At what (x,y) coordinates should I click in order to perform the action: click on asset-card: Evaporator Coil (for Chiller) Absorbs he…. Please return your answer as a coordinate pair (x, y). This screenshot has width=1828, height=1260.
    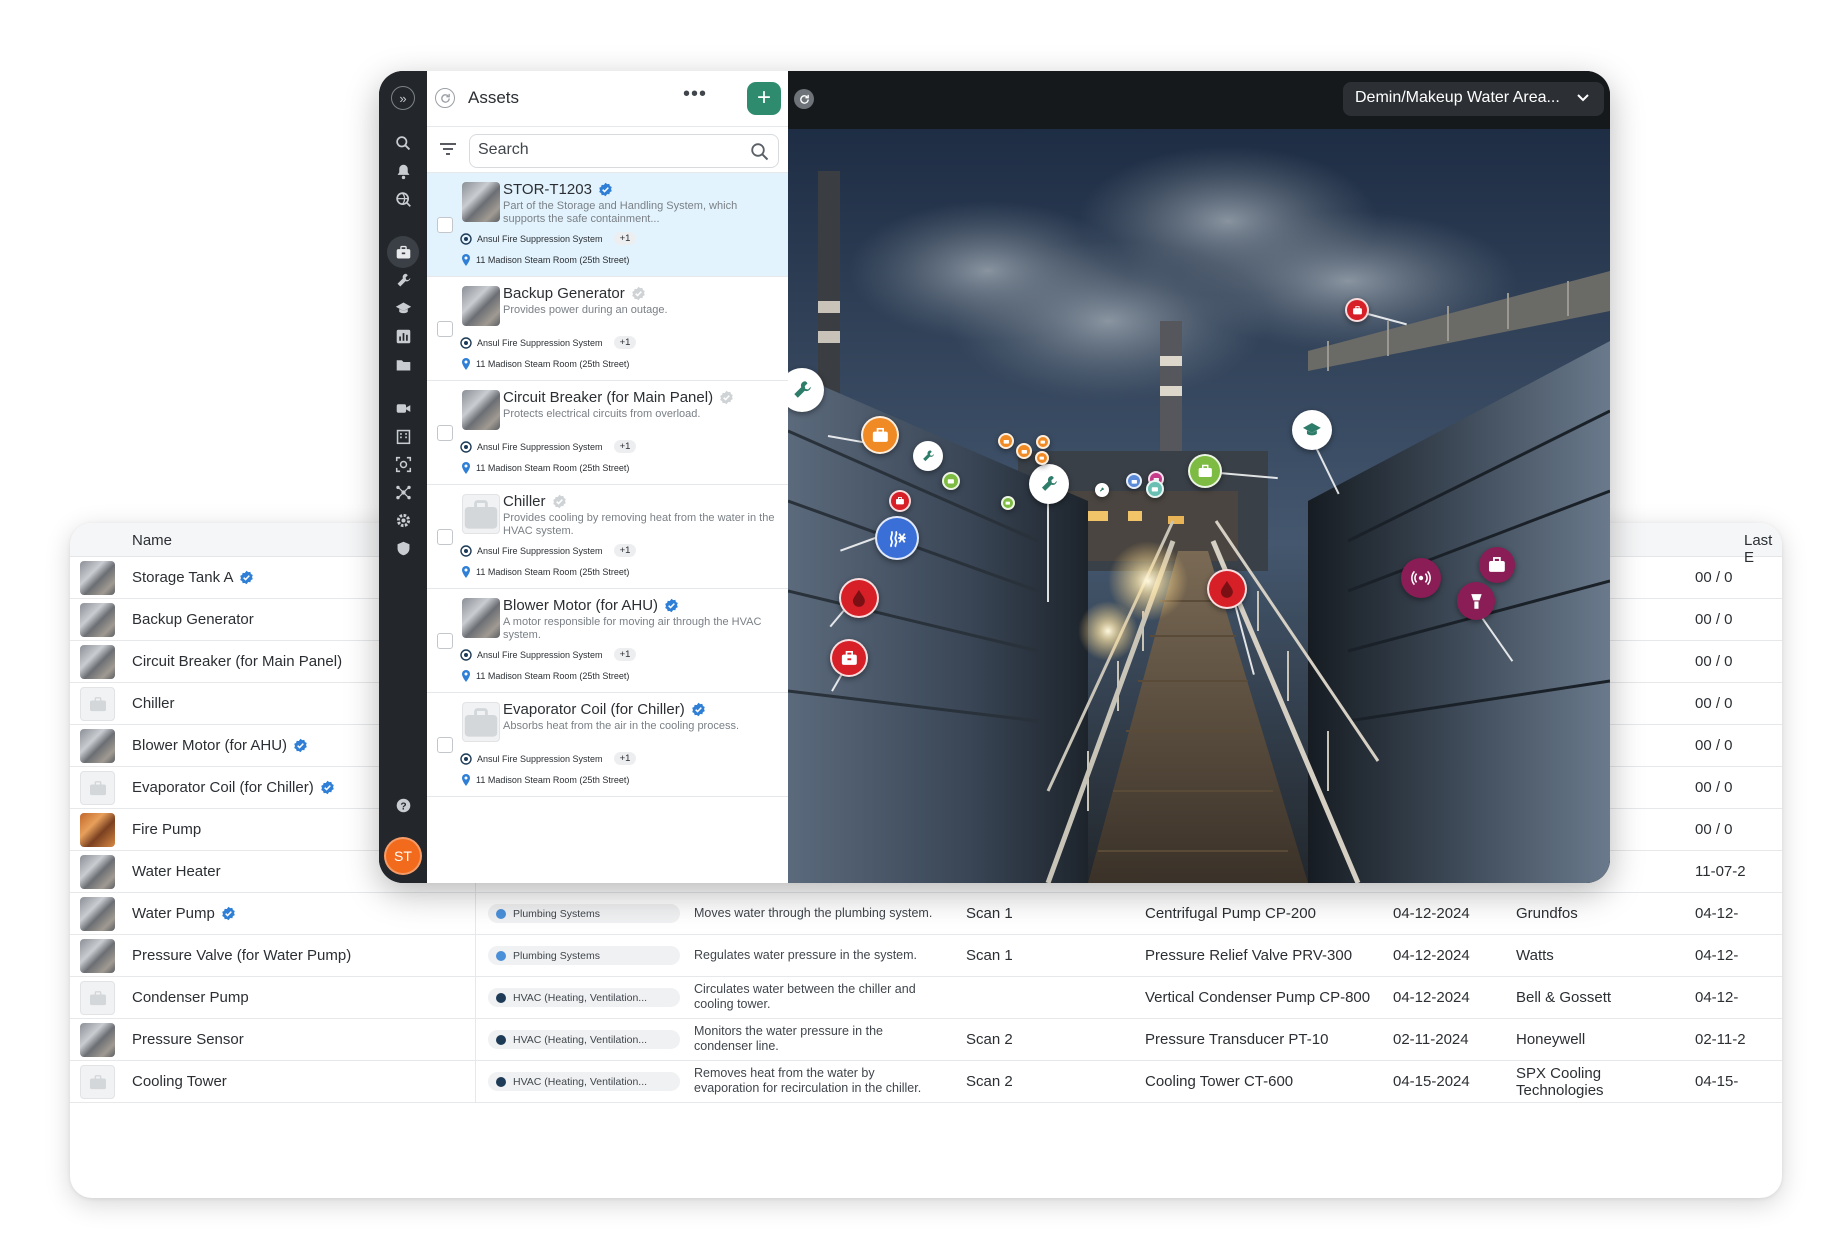
    Looking at the image, I should click on (607, 745).